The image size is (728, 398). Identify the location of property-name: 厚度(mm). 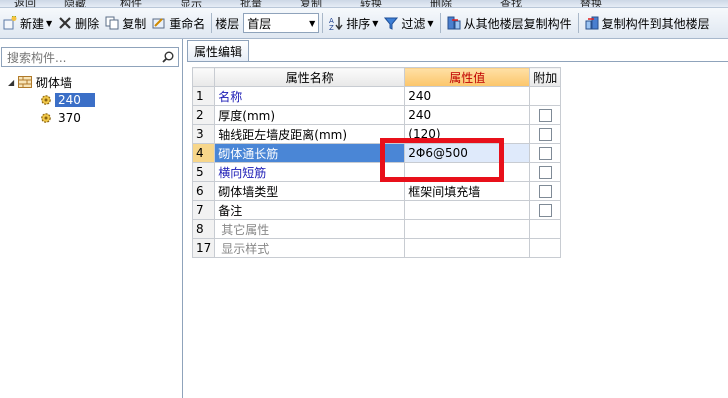
(310, 115).